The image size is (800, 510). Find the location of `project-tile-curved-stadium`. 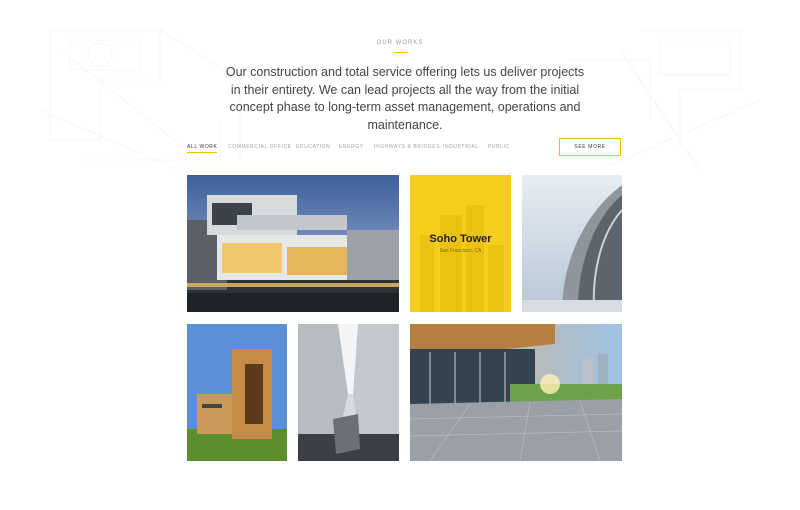

project-tile-curved-stadium is located at coordinates (572, 243).